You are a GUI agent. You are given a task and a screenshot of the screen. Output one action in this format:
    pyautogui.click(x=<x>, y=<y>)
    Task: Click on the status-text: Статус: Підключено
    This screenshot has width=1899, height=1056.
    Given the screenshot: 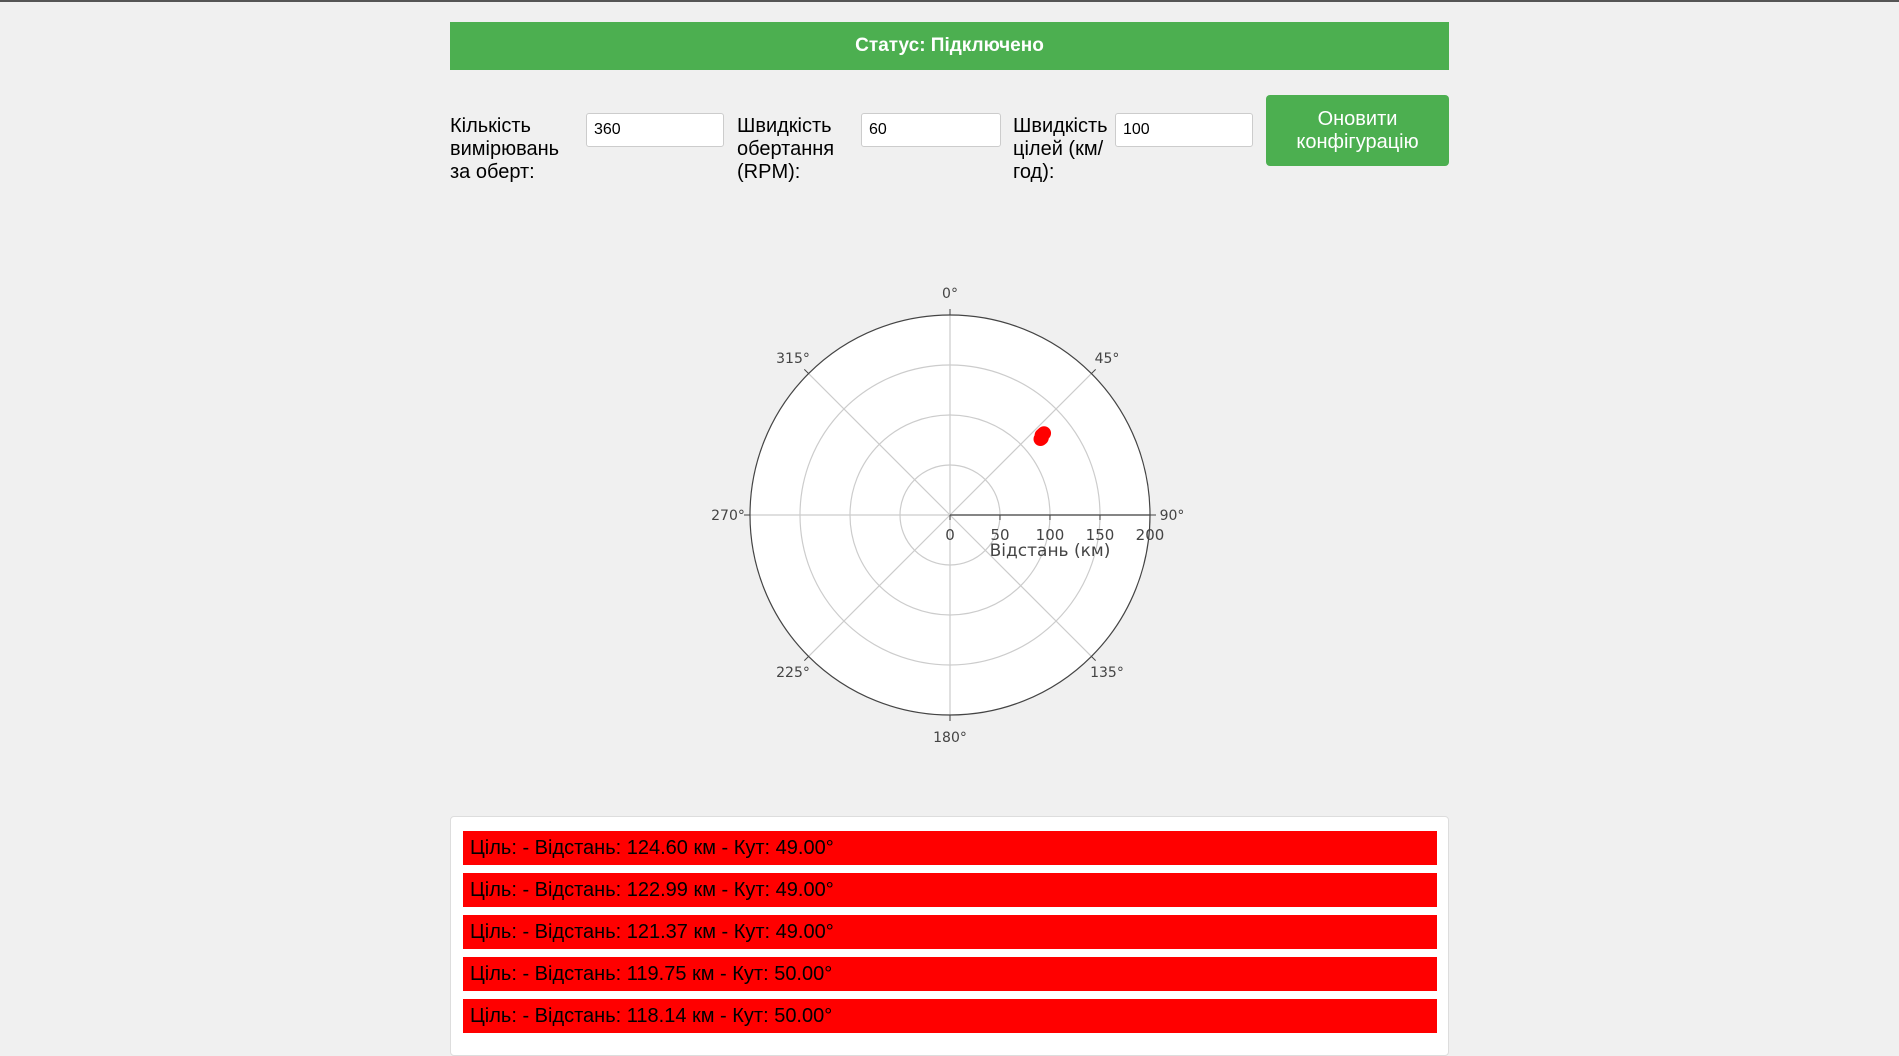 What is the action you would take?
    pyautogui.click(x=949, y=45)
    